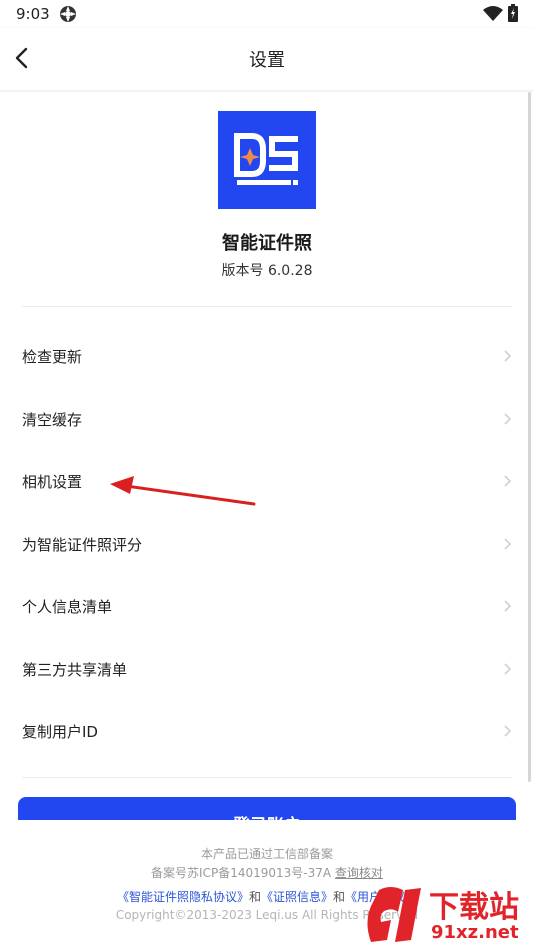 The image size is (534, 950). Describe the element at coordinates (52, 419) in the screenshot. I see `settings-item-label: 清空缓存` at that location.